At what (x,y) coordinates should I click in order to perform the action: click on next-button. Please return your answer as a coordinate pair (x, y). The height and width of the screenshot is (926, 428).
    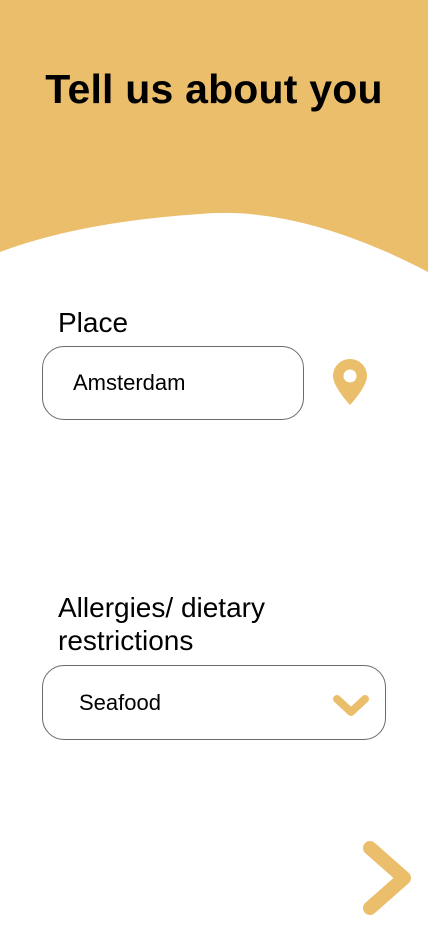
    Looking at the image, I should click on (386, 878).